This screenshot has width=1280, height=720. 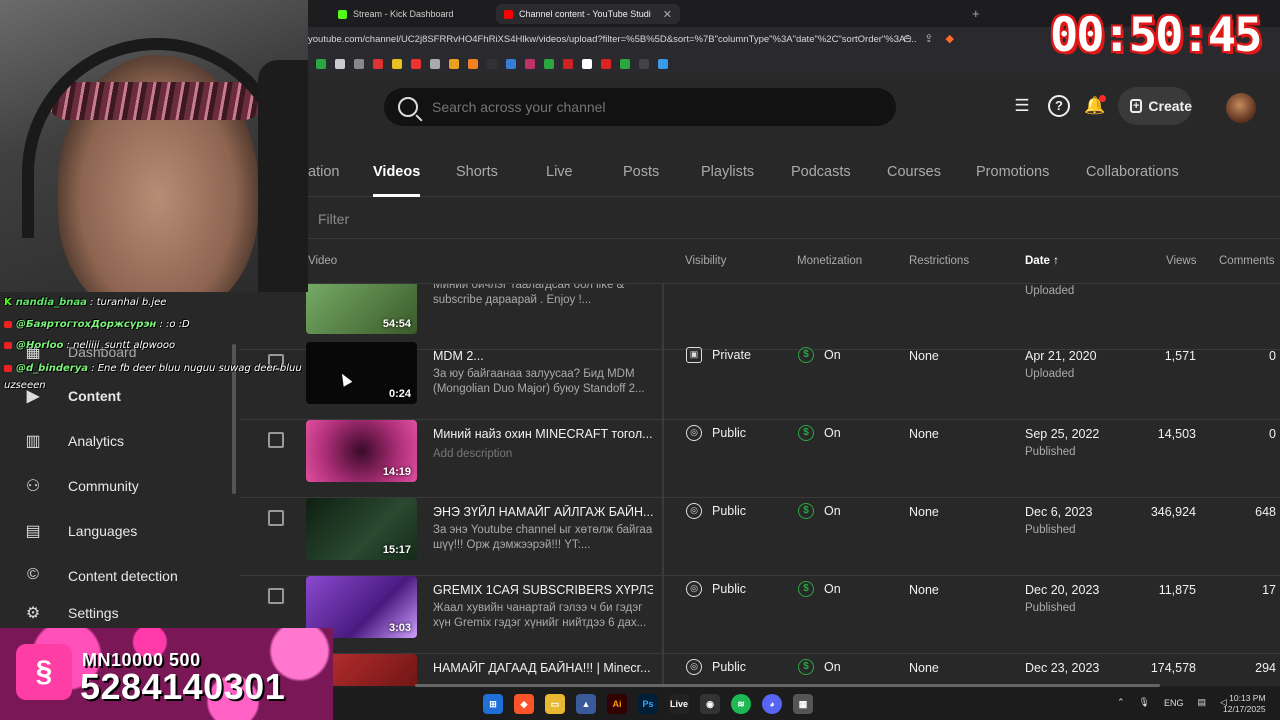 I want to click on tab-inspiration: ation, so click(x=323, y=172).